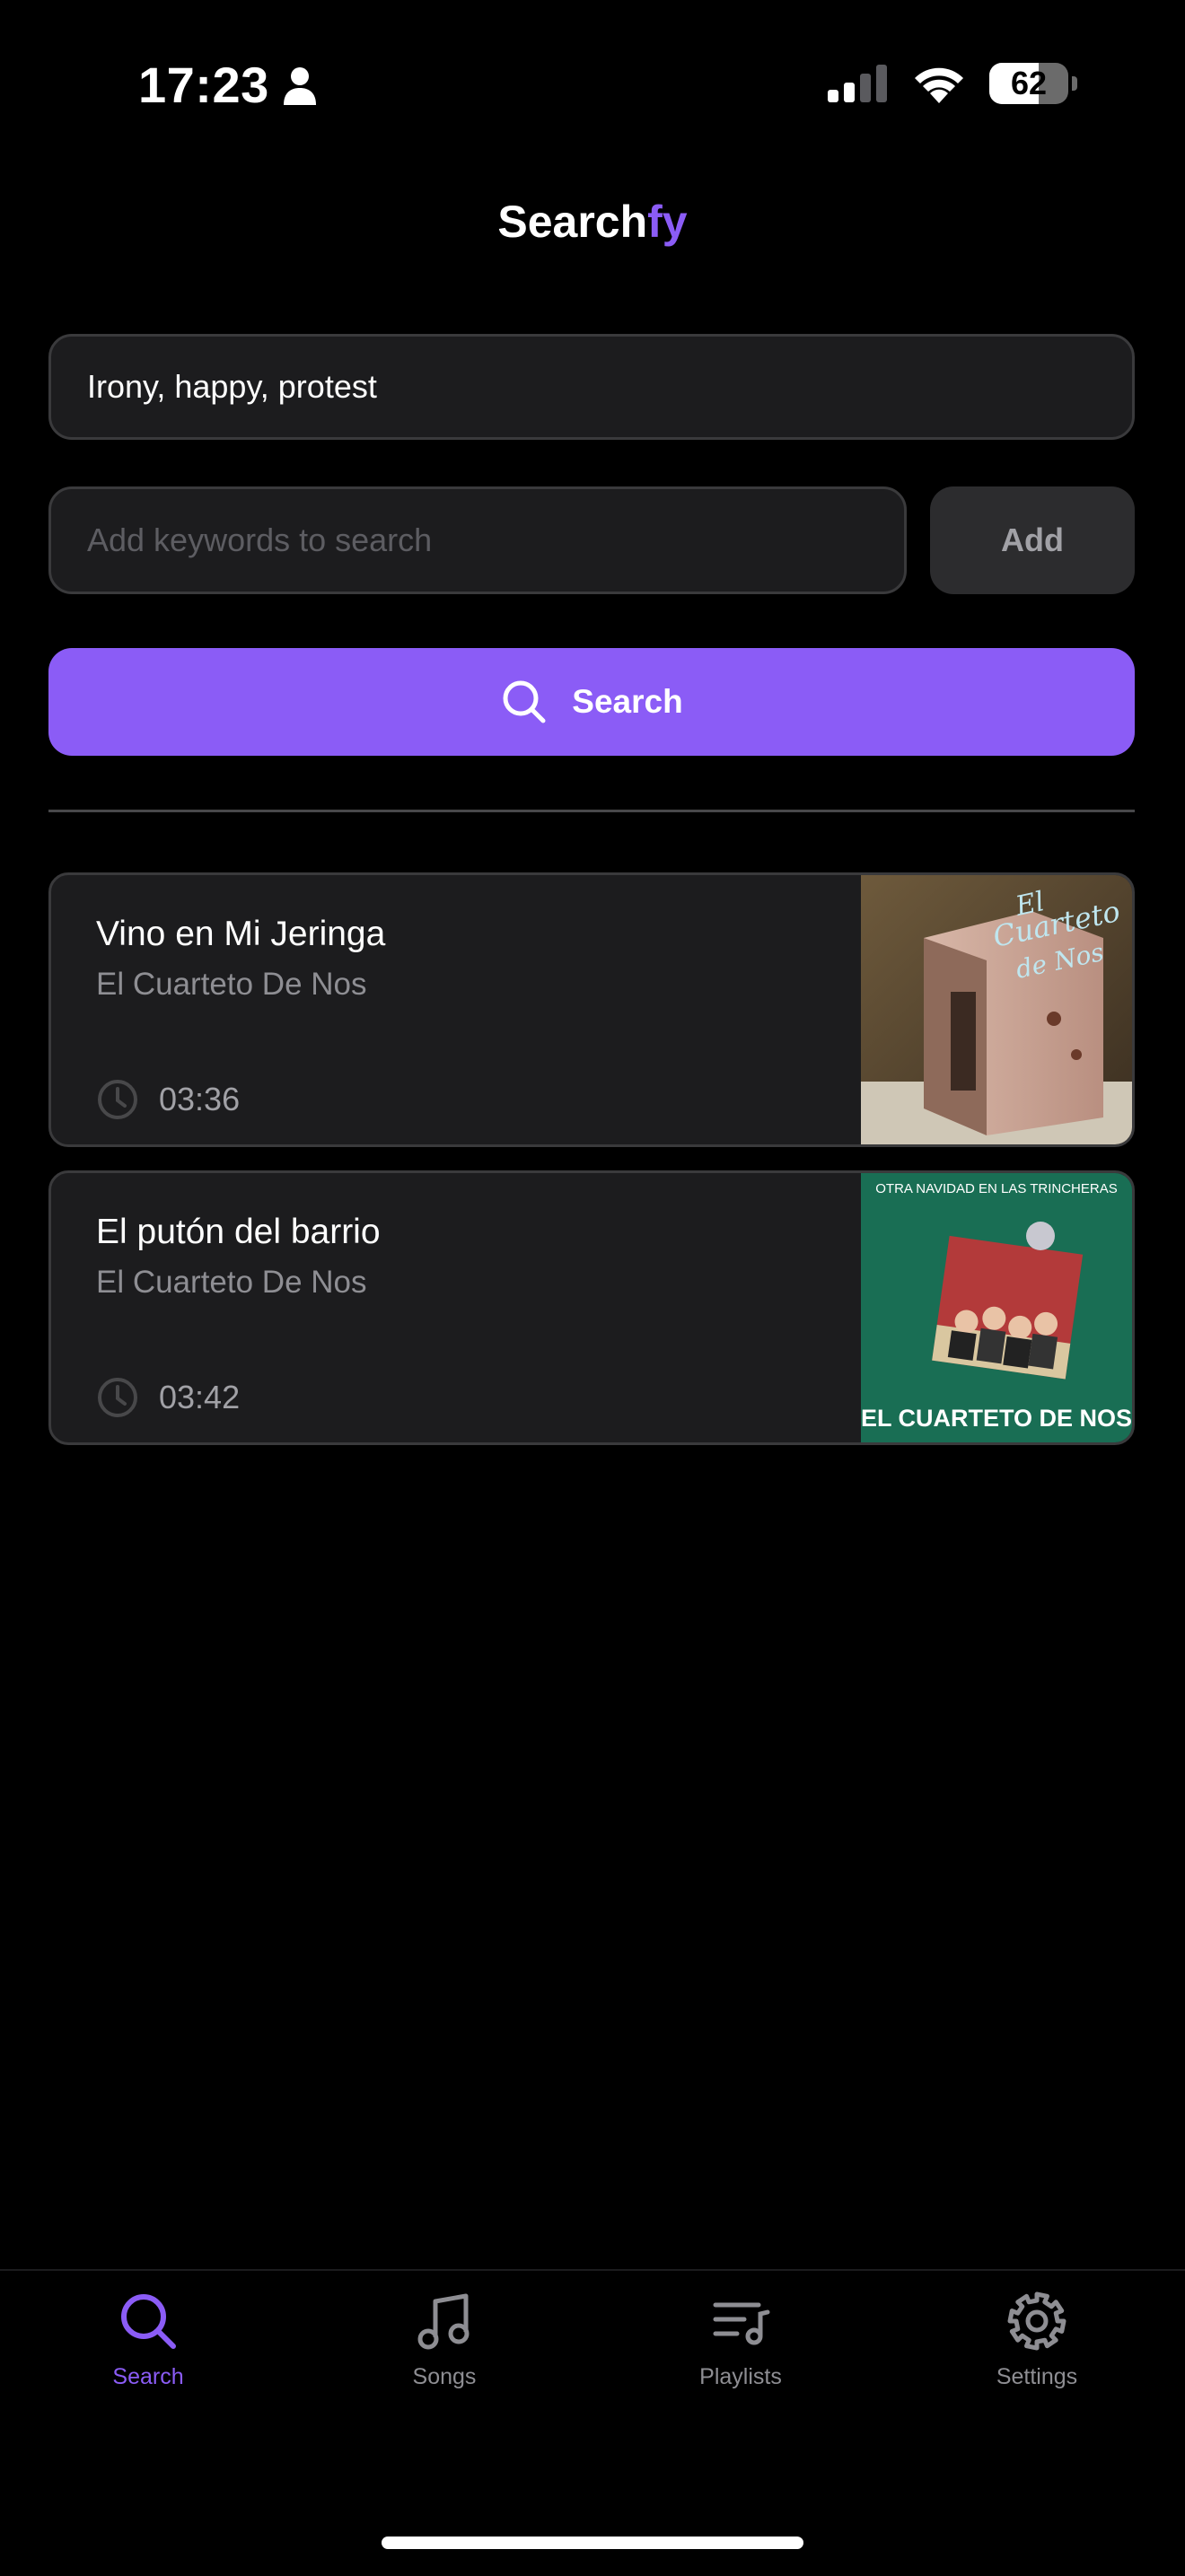 The width and height of the screenshot is (1185, 2576). I want to click on app-title: Searchfy, so click(592, 222).